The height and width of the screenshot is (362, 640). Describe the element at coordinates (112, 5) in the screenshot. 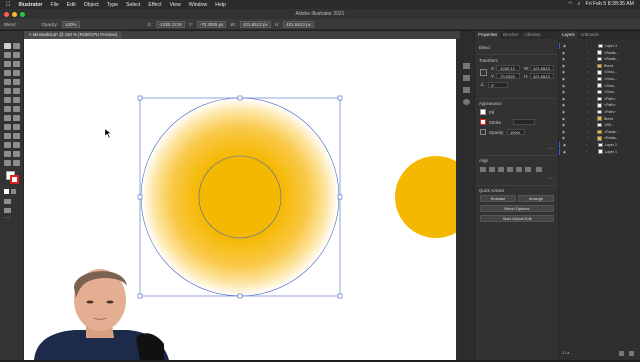

I see `menu-type: Type` at that location.